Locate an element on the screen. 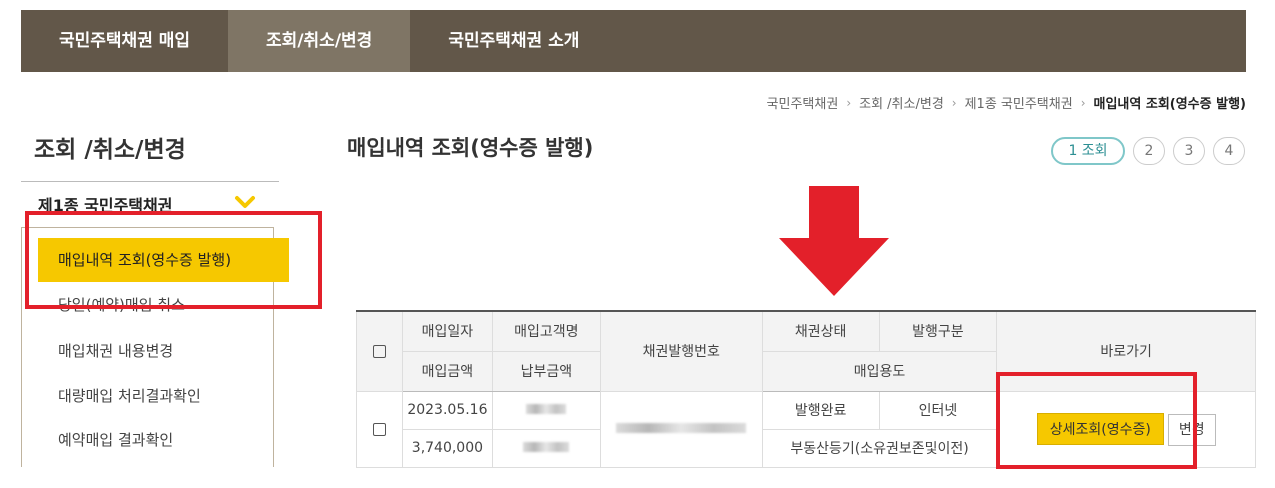  breadcrumb-item: 국민주택채권 is located at coordinates (803, 102).